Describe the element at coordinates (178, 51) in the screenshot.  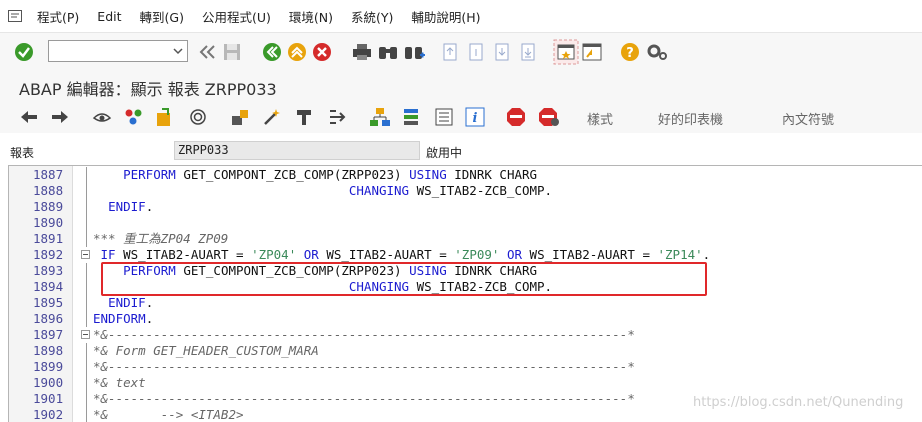
I see `chevron-down-icon` at that location.